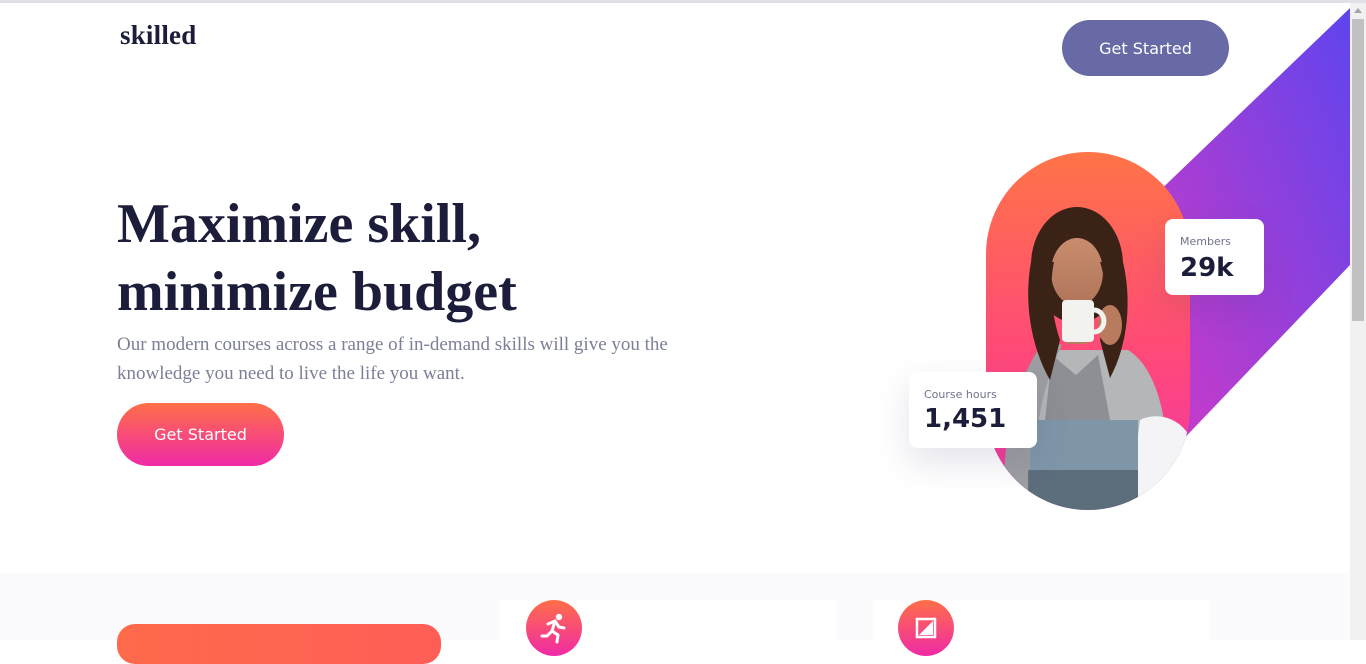 The width and height of the screenshot is (1366, 664). I want to click on feature-highlight-card, so click(279, 644).